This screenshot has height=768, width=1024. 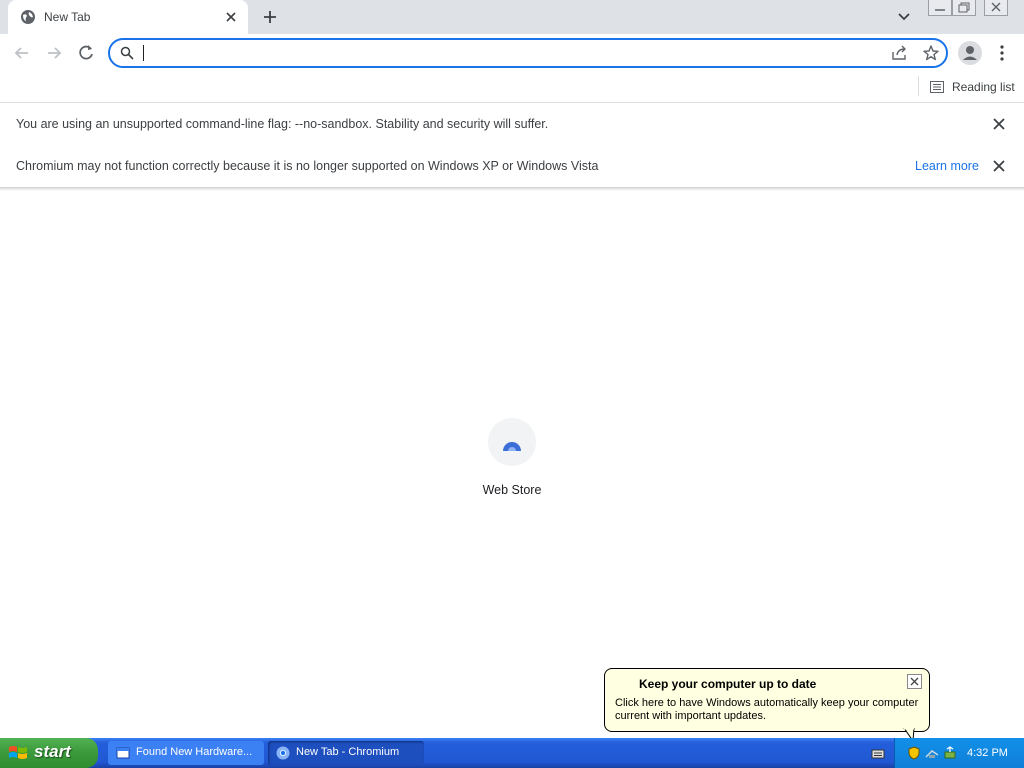 I want to click on forward-icon, so click(x=54, y=53).